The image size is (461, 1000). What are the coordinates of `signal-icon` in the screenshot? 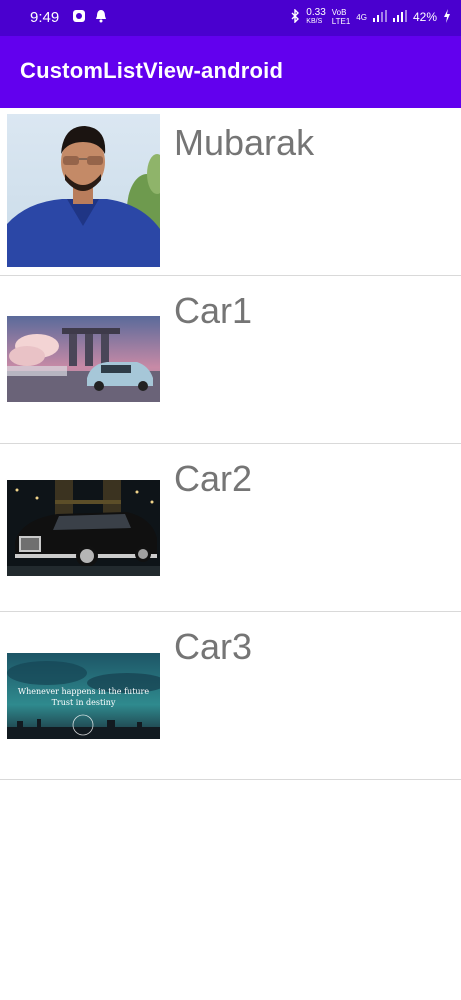 It's located at (379, 17).